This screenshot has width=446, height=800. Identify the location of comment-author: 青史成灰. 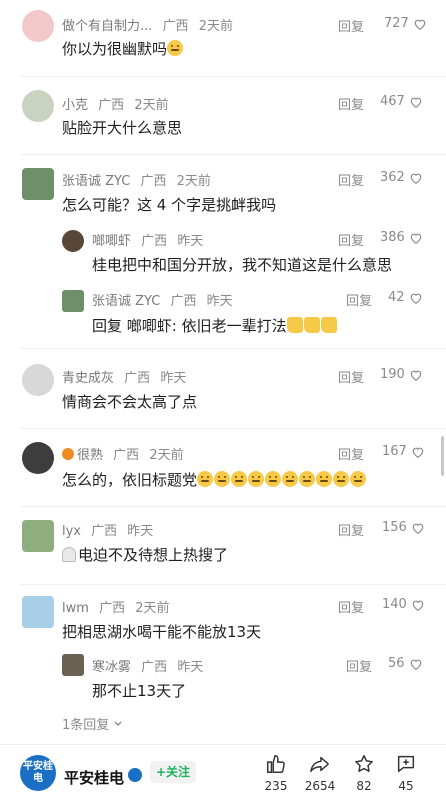
(88, 378).